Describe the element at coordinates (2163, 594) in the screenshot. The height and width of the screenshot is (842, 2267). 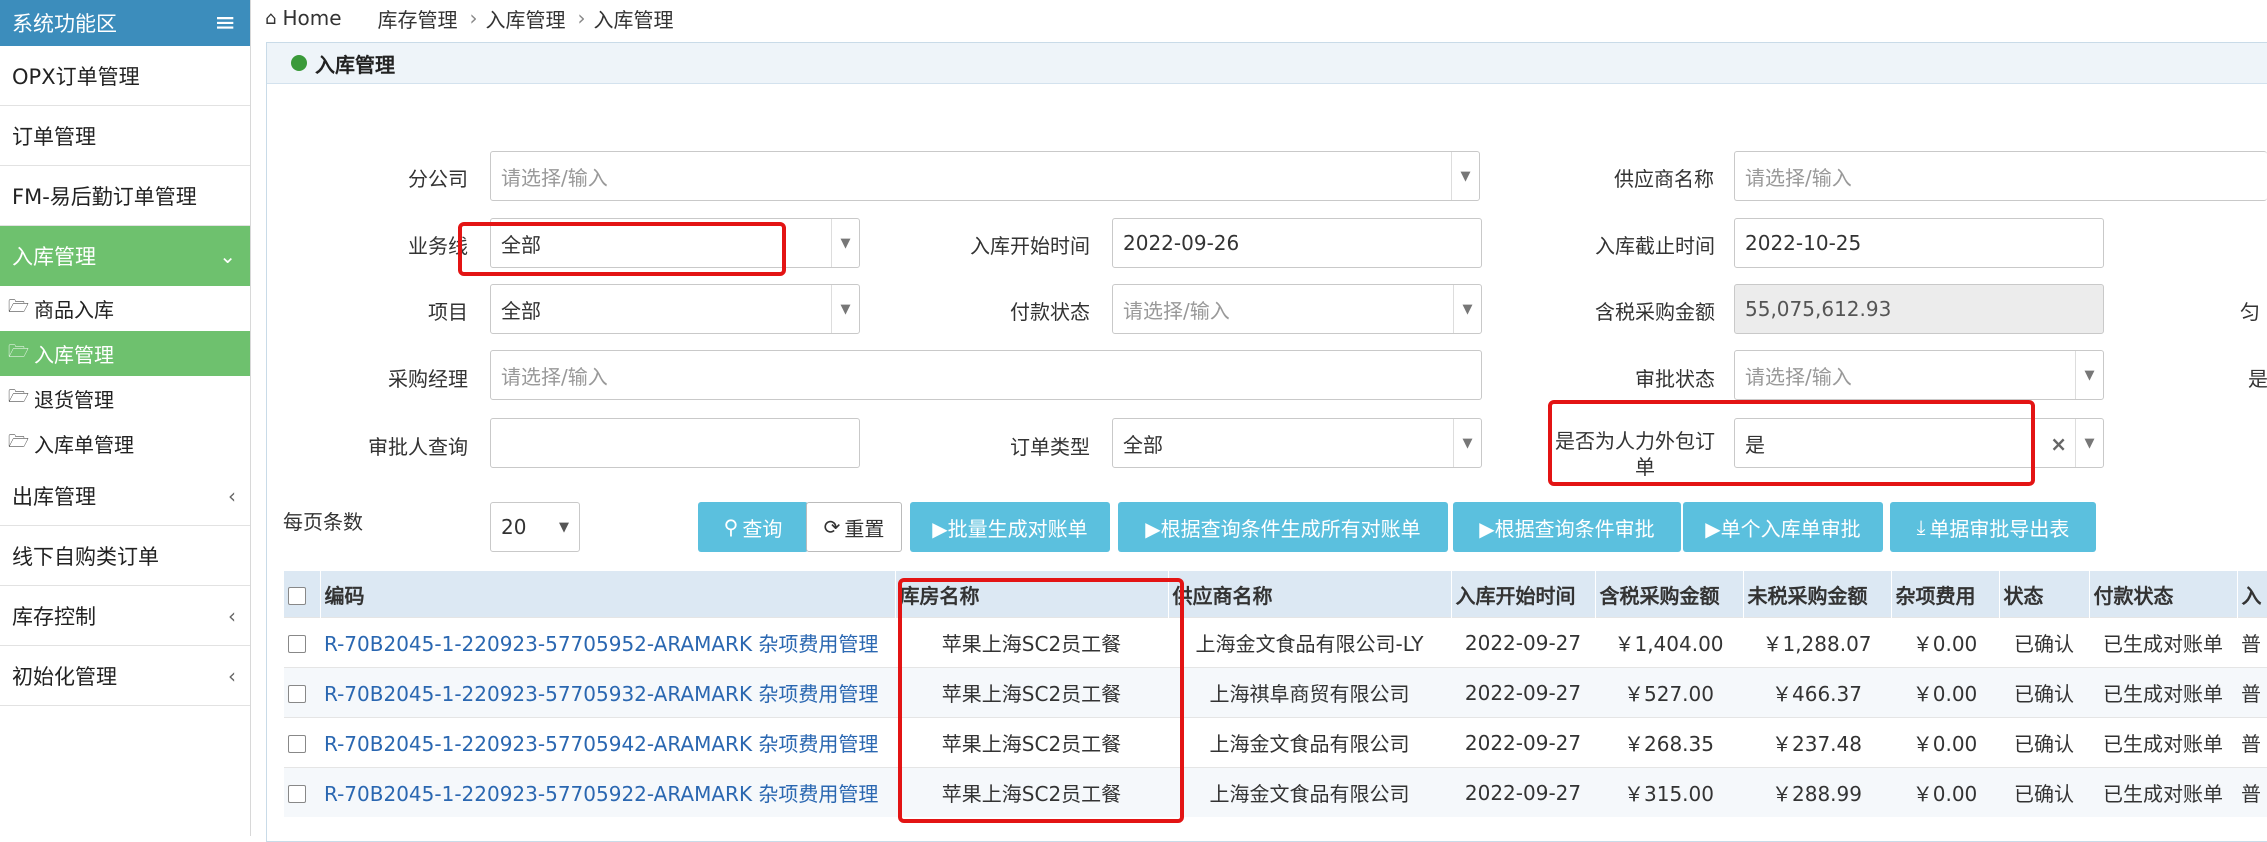
I see `col-payment: 付款状态` at that location.